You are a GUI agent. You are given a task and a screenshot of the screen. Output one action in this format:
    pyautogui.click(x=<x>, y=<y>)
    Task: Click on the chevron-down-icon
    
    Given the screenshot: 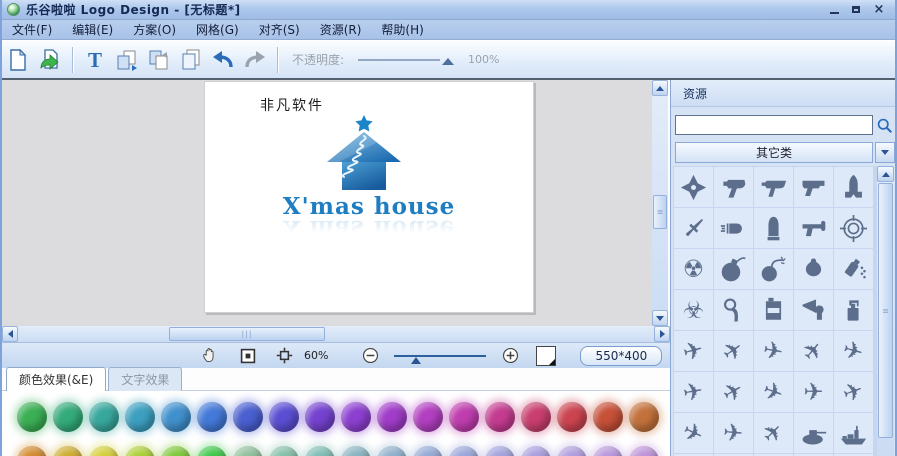 What is the action you would take?
    pyautogui.click(x=885, y=152)
    